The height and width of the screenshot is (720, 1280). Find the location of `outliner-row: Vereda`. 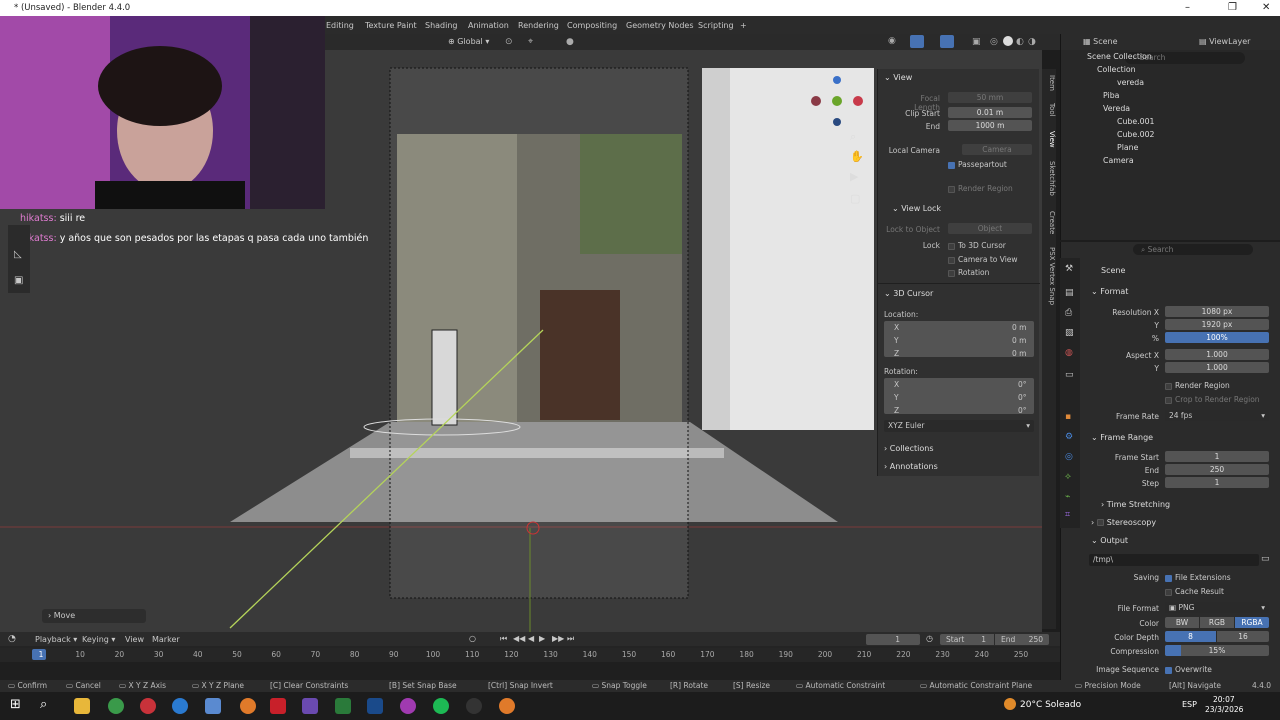

outliner-row: Vereda is located at coordinates (1170, 110).